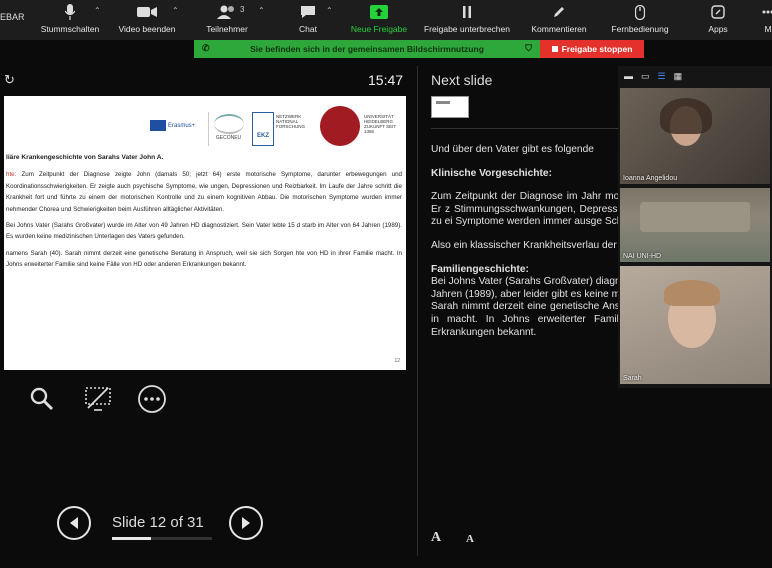  Describe the element at coordinates (768, 29) in the screenshot. I see `more-label: M` at that location.